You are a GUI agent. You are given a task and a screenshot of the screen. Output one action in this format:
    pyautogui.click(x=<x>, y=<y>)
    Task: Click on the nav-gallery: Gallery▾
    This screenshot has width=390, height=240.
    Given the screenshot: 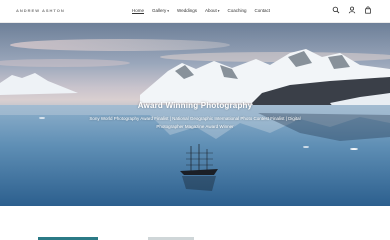 What is the action you would take?
    pyautogui.click(x=160, y=10)
    